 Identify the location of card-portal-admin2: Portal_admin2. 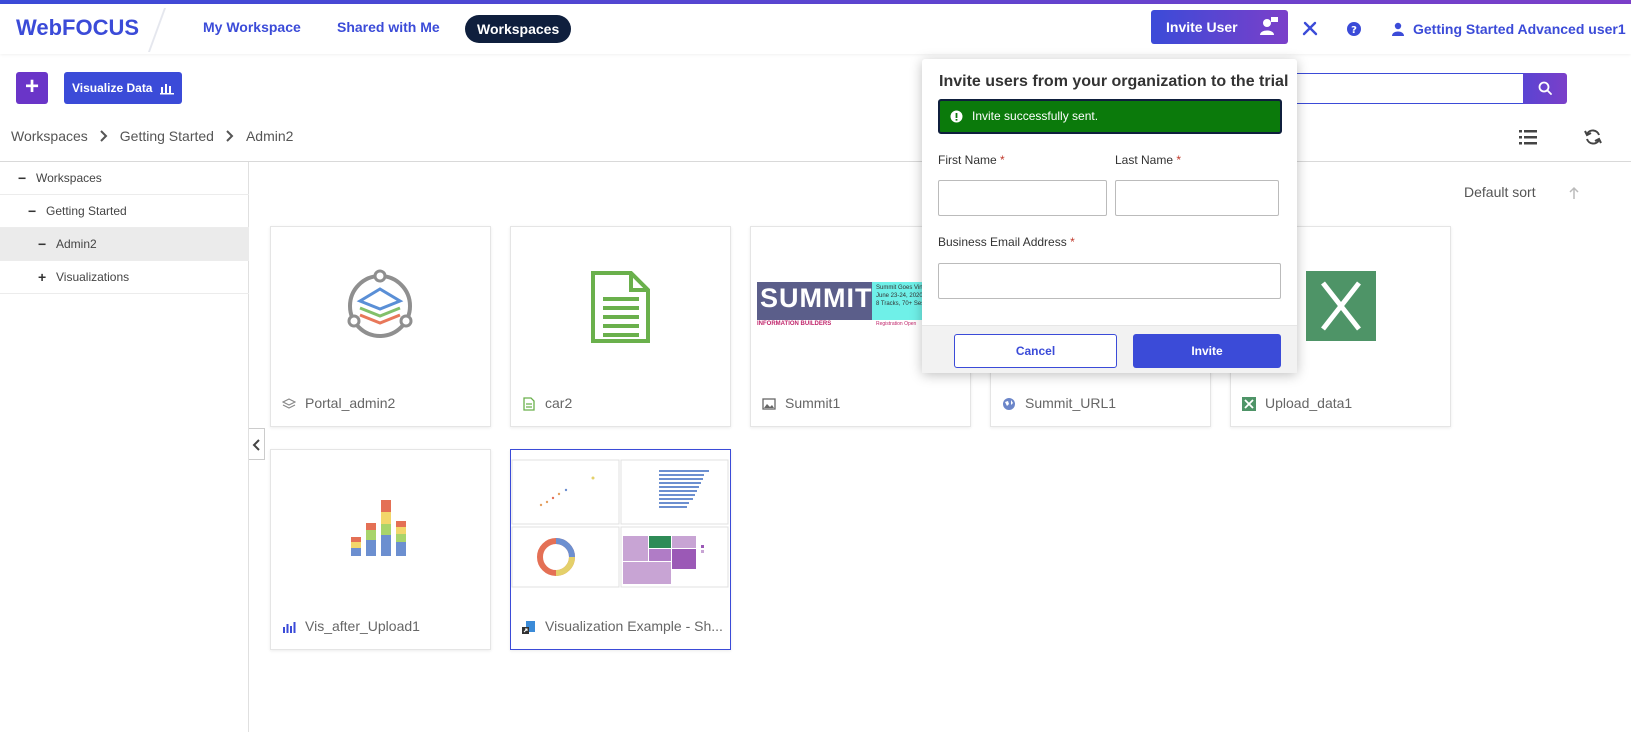
(380, 326).